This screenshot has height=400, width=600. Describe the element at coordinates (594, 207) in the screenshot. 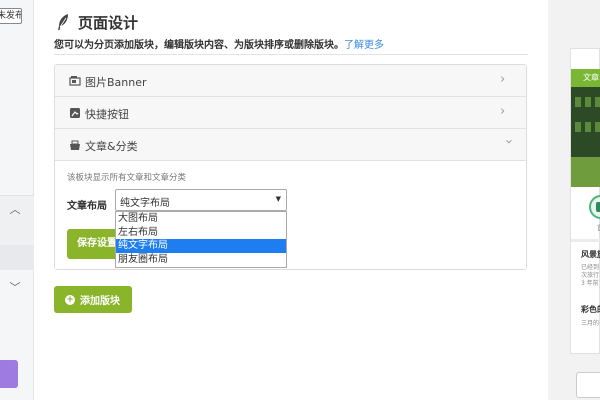

I see `preview-quick-icon` at that location.